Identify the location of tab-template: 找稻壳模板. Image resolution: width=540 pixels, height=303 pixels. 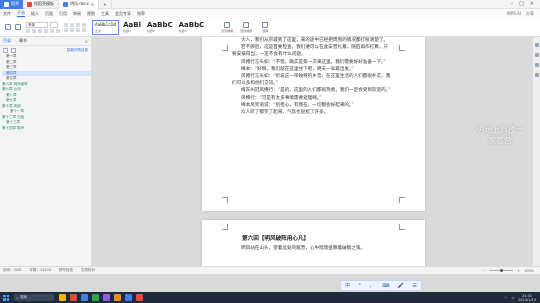
(41, 4).